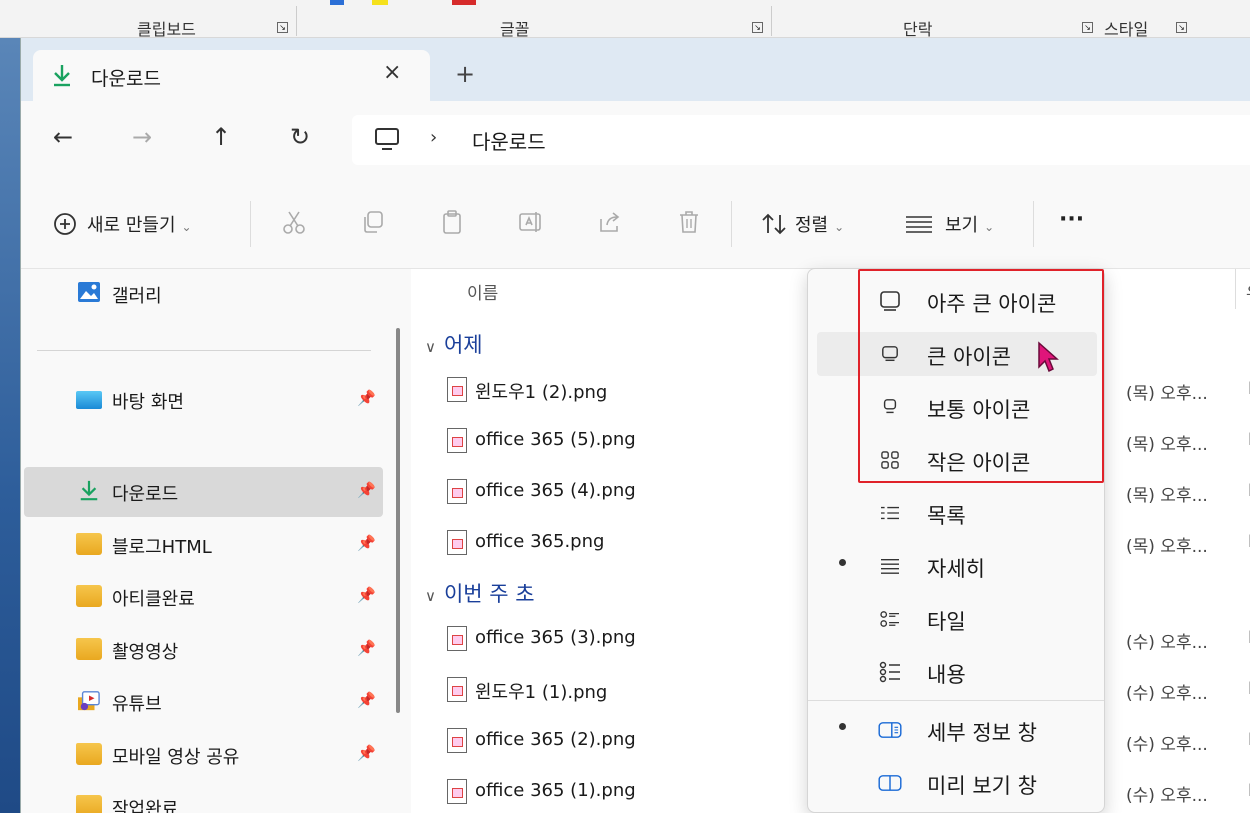 The height and width of the screenshot is (813, 1250). I want to click on column-header-name: 이름, so click(482, 291).